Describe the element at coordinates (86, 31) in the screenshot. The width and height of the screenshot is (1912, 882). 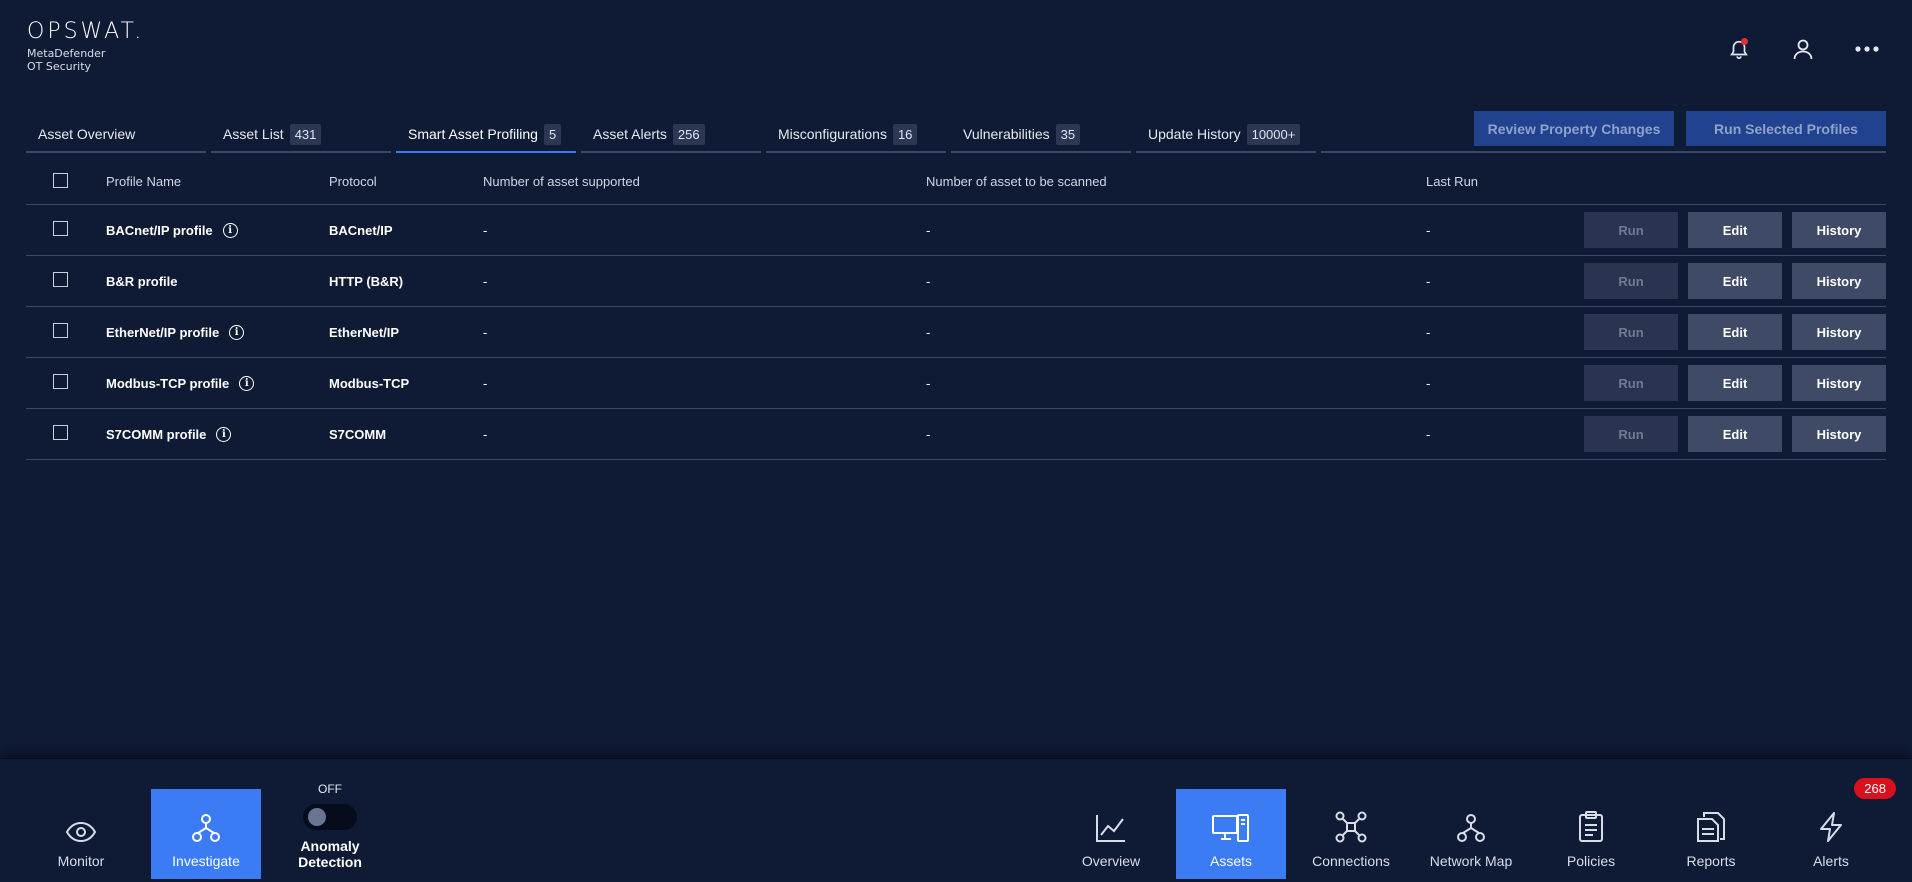
I see `opswat-logo: OPSWAT.` at that location.